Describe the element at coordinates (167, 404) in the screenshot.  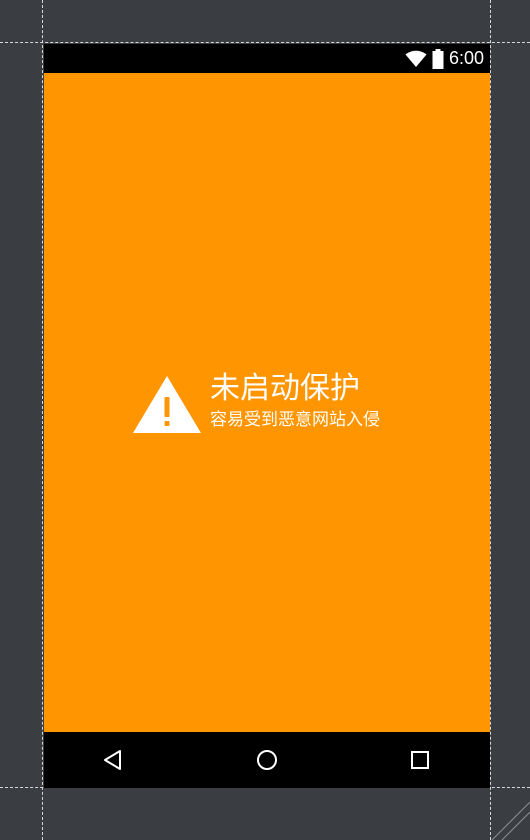
I see `warning-triangle-icon` at that location.